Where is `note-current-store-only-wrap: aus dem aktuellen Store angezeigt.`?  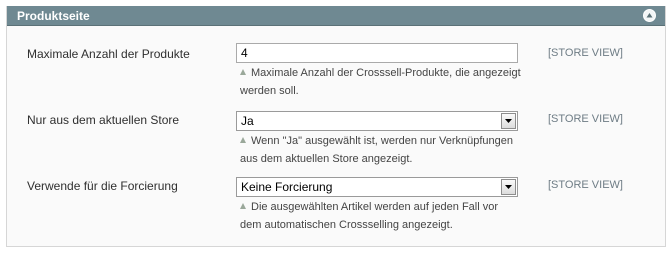
note-current-store-only-wrap: aus dem aktuellen Store angezeigt. is located at coordinates (385, 159).